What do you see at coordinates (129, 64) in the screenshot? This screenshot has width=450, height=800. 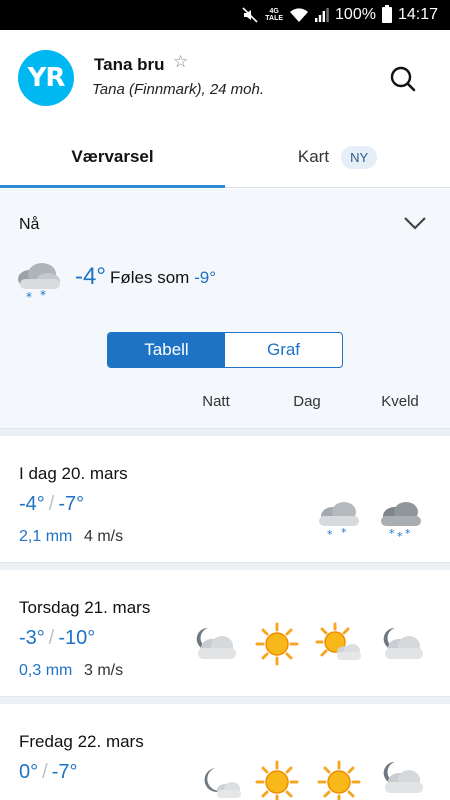 I see `location-name: Tana bru` at bounding box center [129, 64].